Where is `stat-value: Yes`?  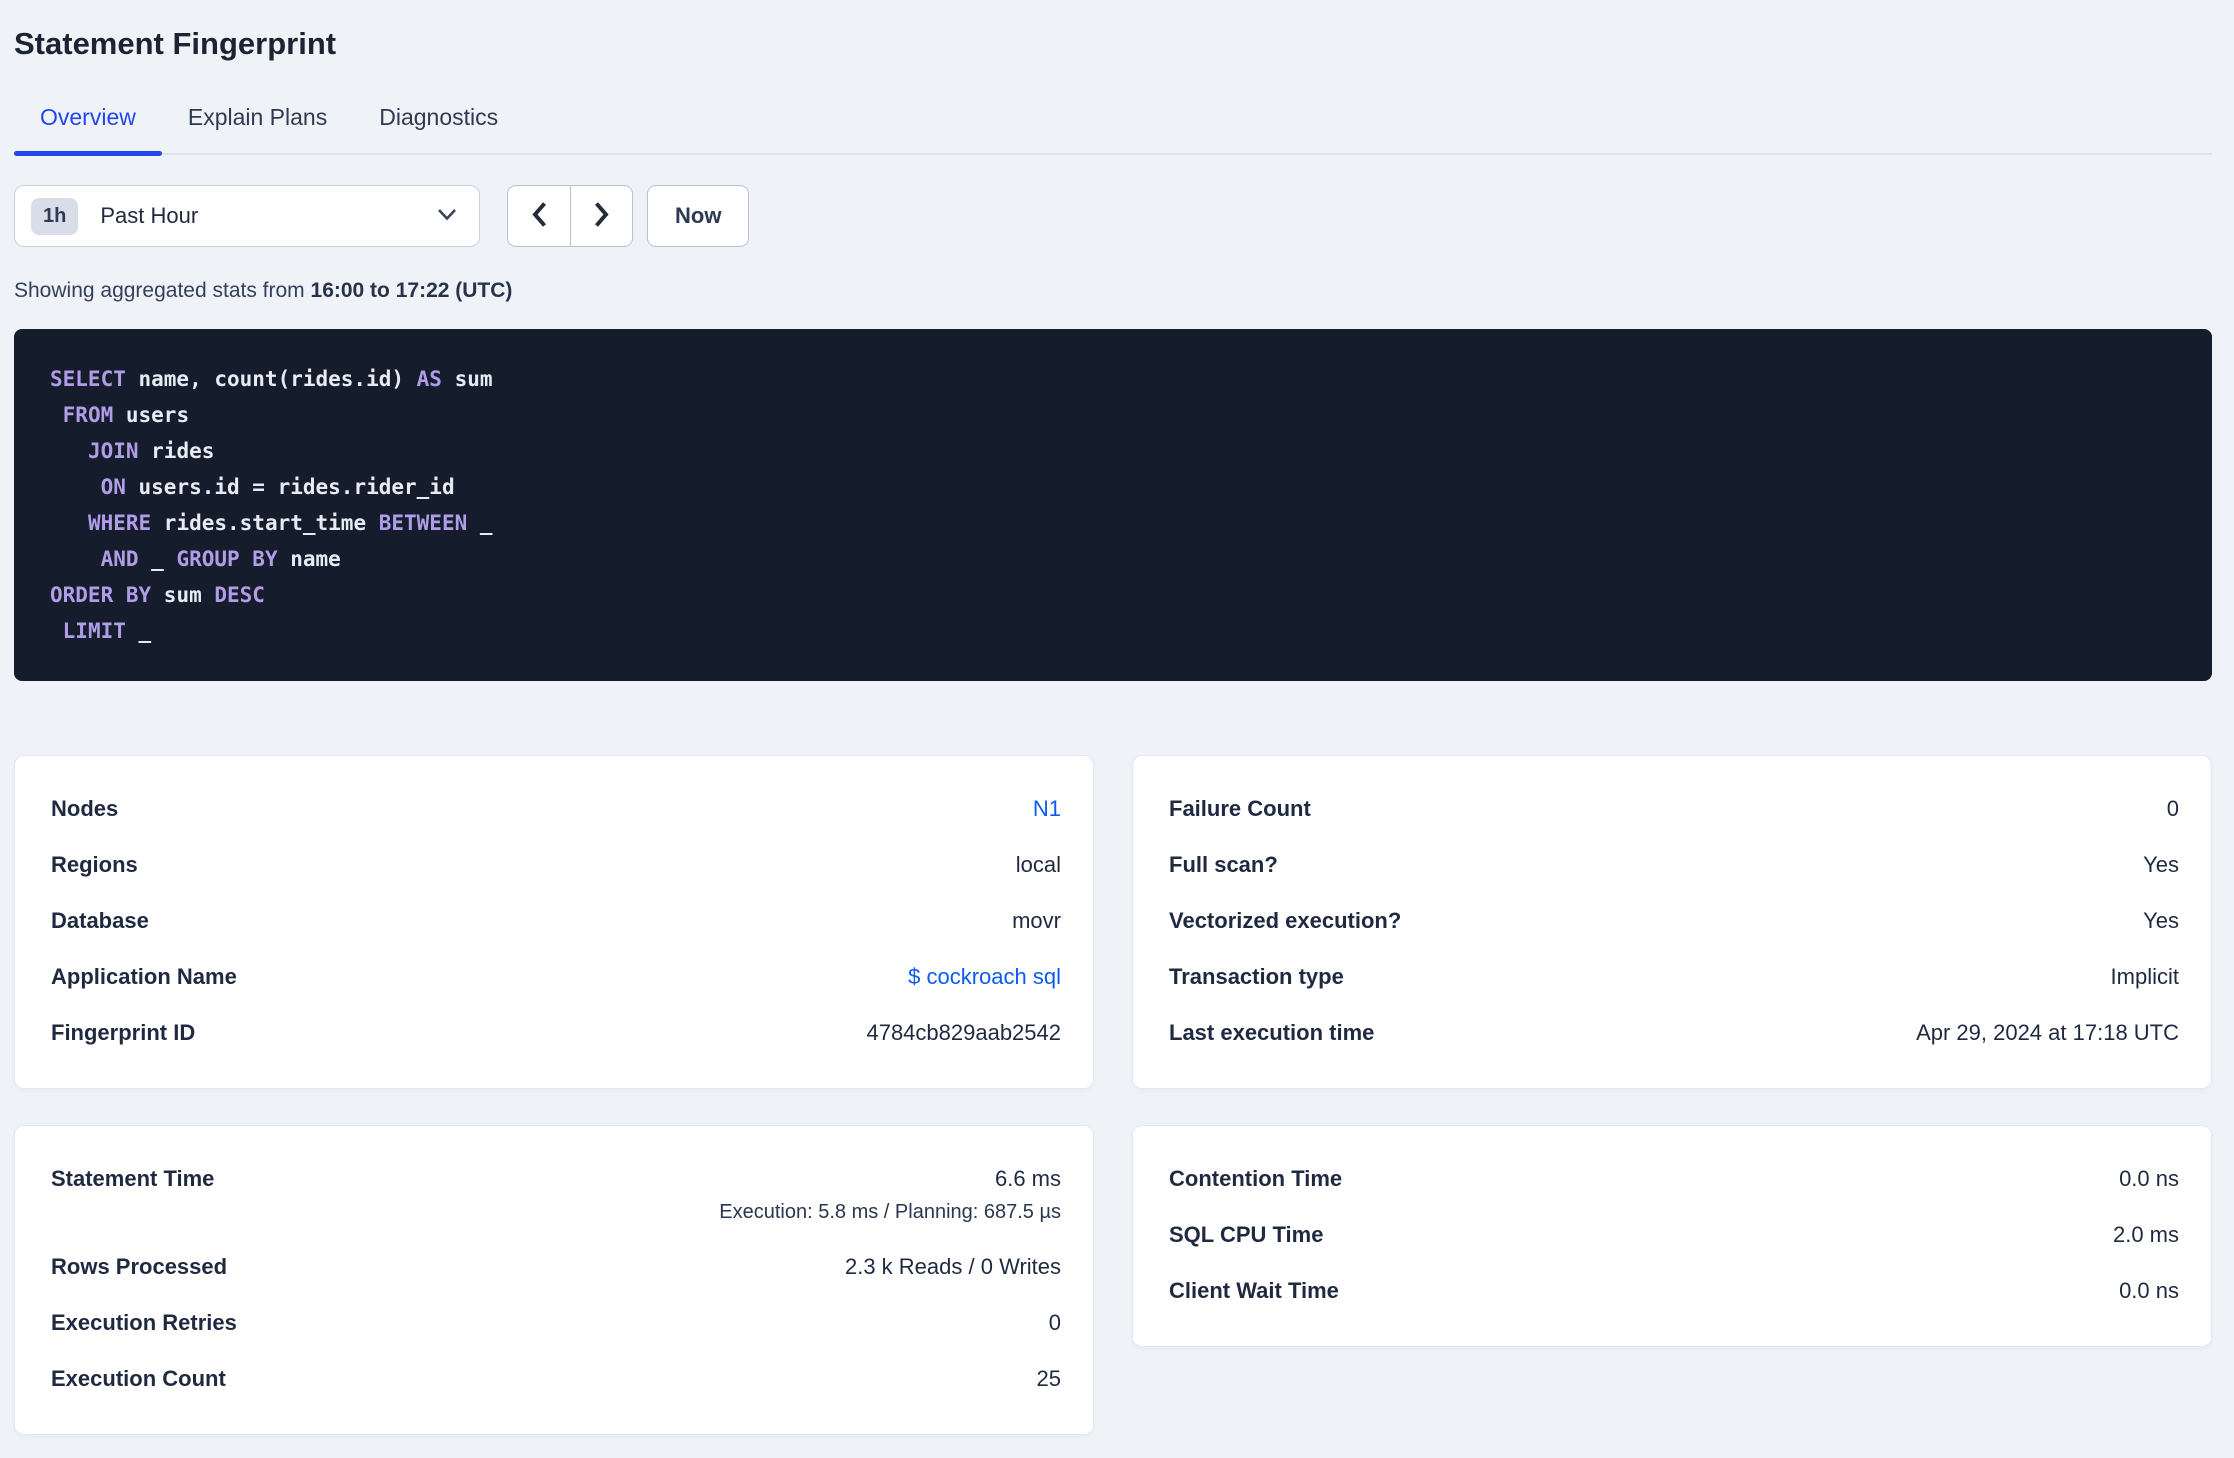 stat-value: Yes is located at coordinates (2161, 864).